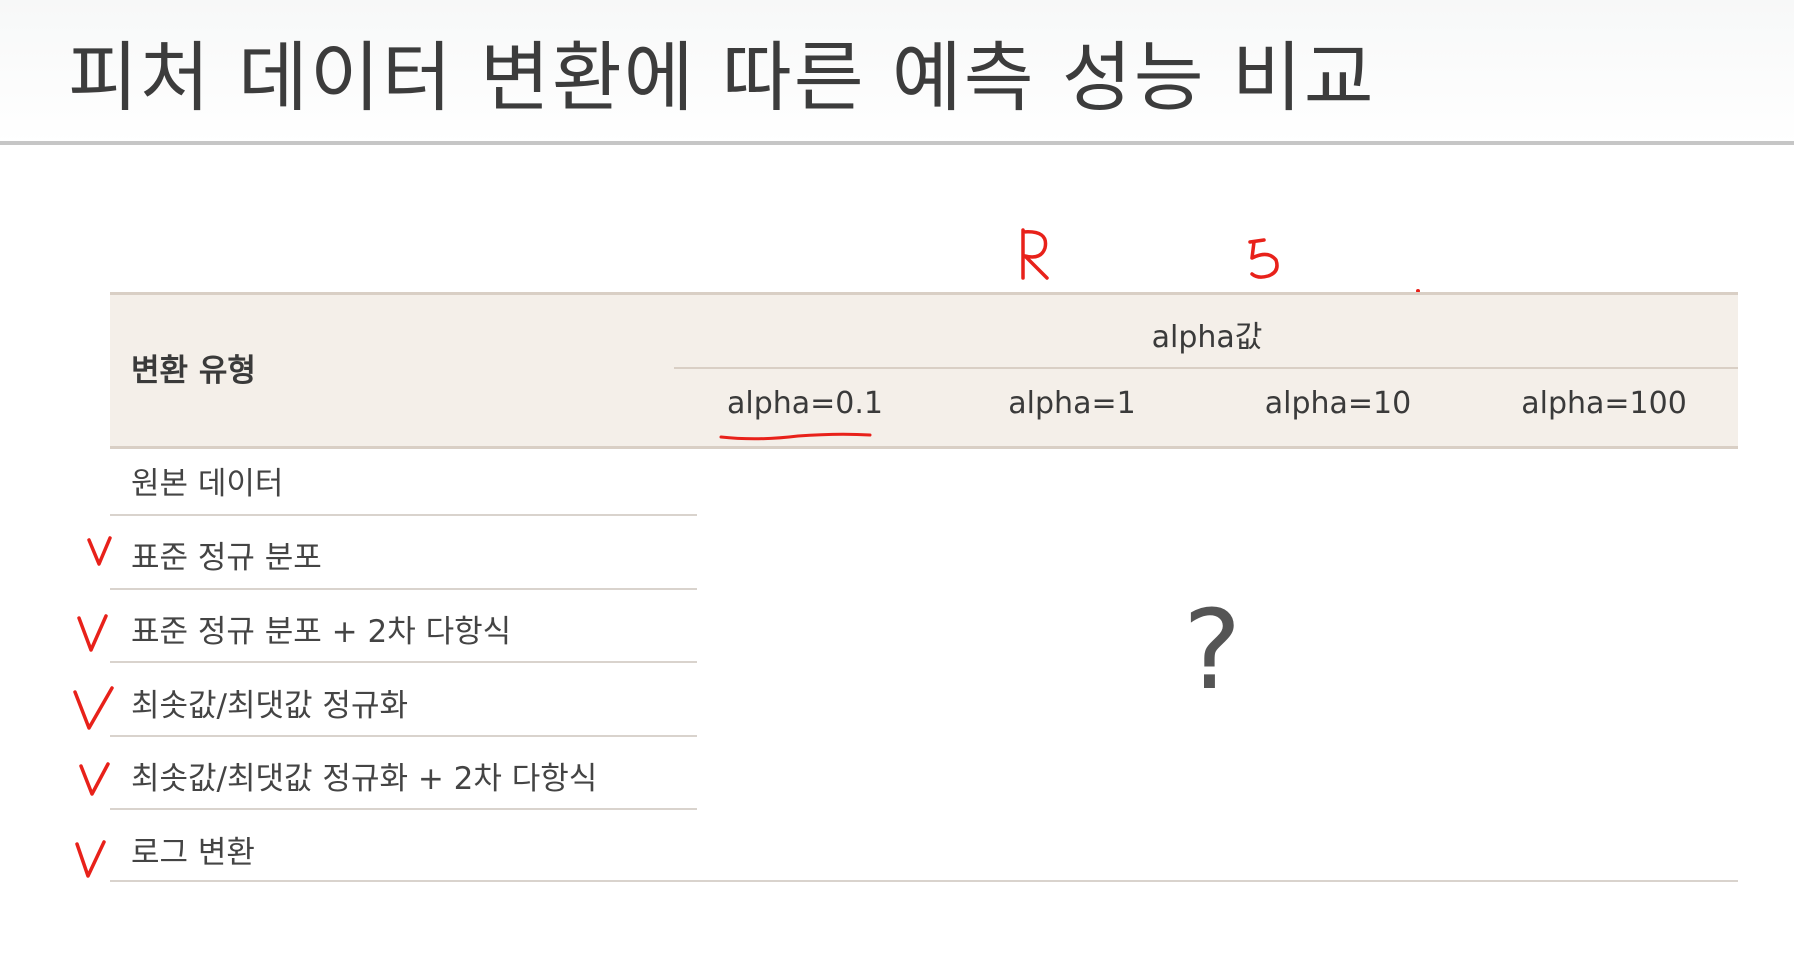 The image size is (1794, 956). Describe the element at coordinates (1206, 368) in the screenshot. I see `subheader-divider` at that location.